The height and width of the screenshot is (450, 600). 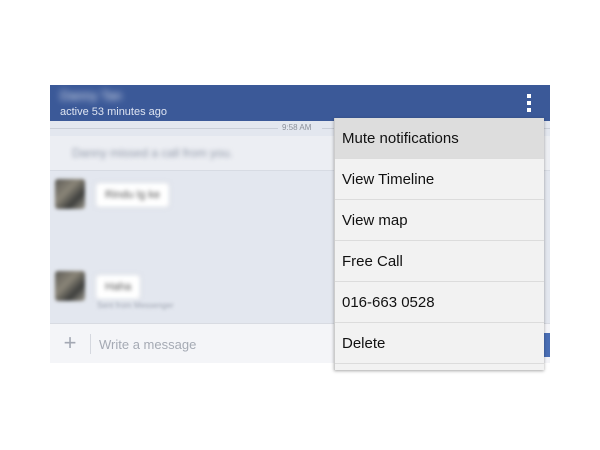 What do you see at coordinates (135, 305) in the screenshot?
I see `message-meta: Sent from Messenger` at bounding box center [135, 305].